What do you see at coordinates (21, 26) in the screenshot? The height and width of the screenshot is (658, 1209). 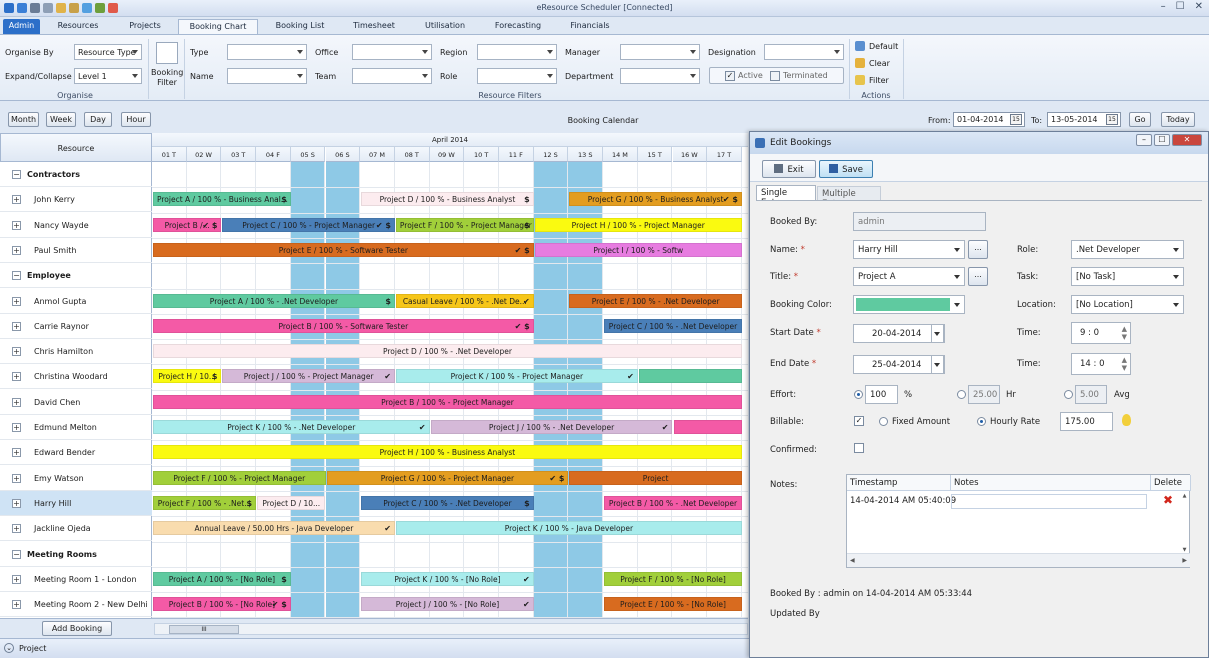 I see `tab-admin: Admin` at bounding box center [21, 26].